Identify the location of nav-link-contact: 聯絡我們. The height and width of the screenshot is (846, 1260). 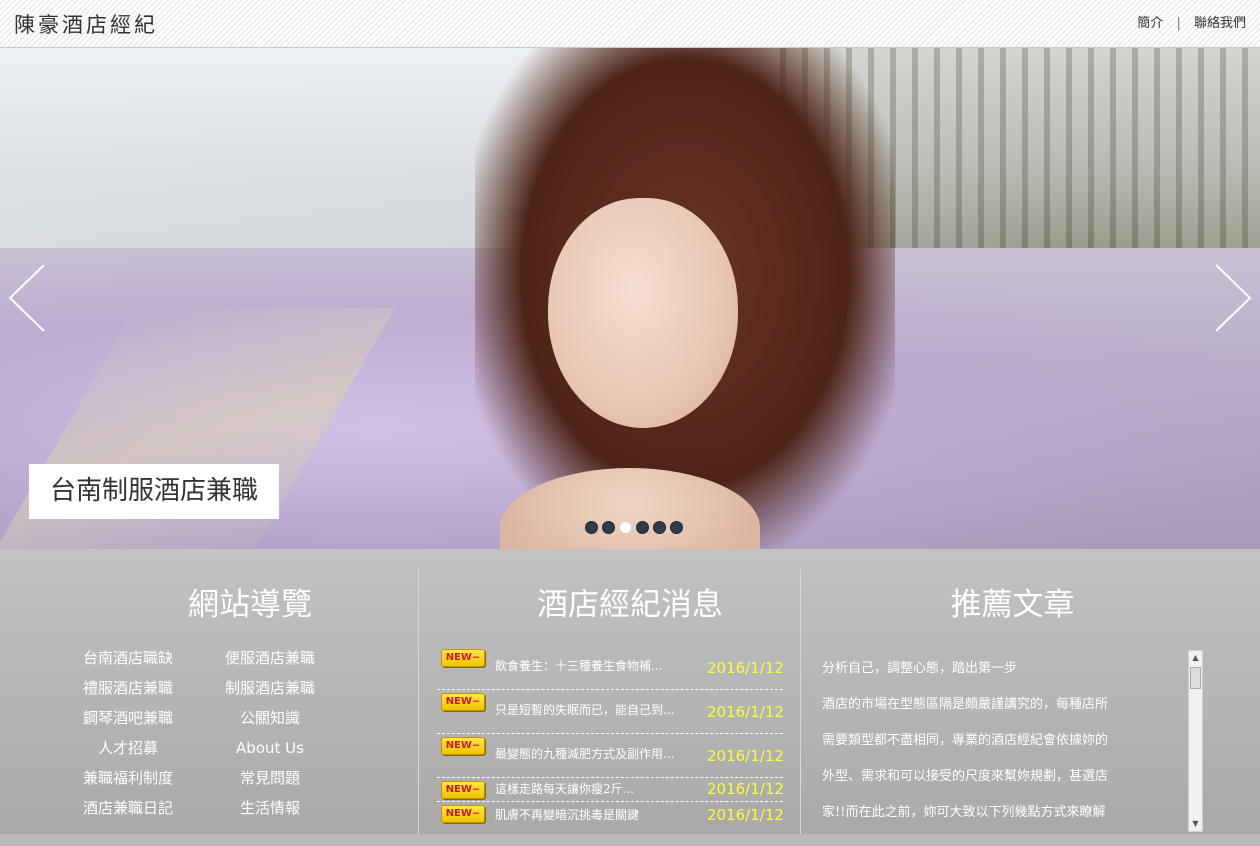
(1220, 23).